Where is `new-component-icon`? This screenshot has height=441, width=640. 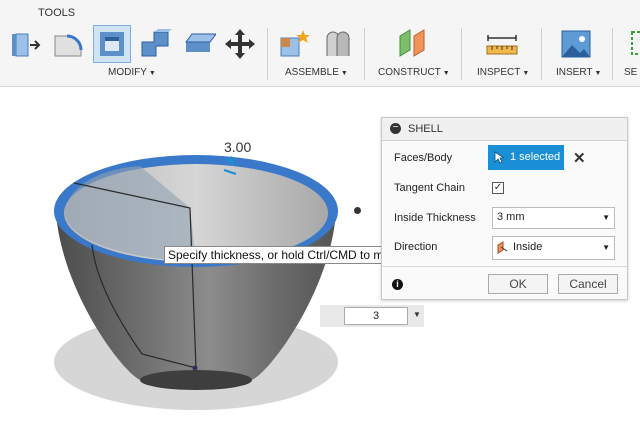 new-component-icon is located at coordinates (295, 44).